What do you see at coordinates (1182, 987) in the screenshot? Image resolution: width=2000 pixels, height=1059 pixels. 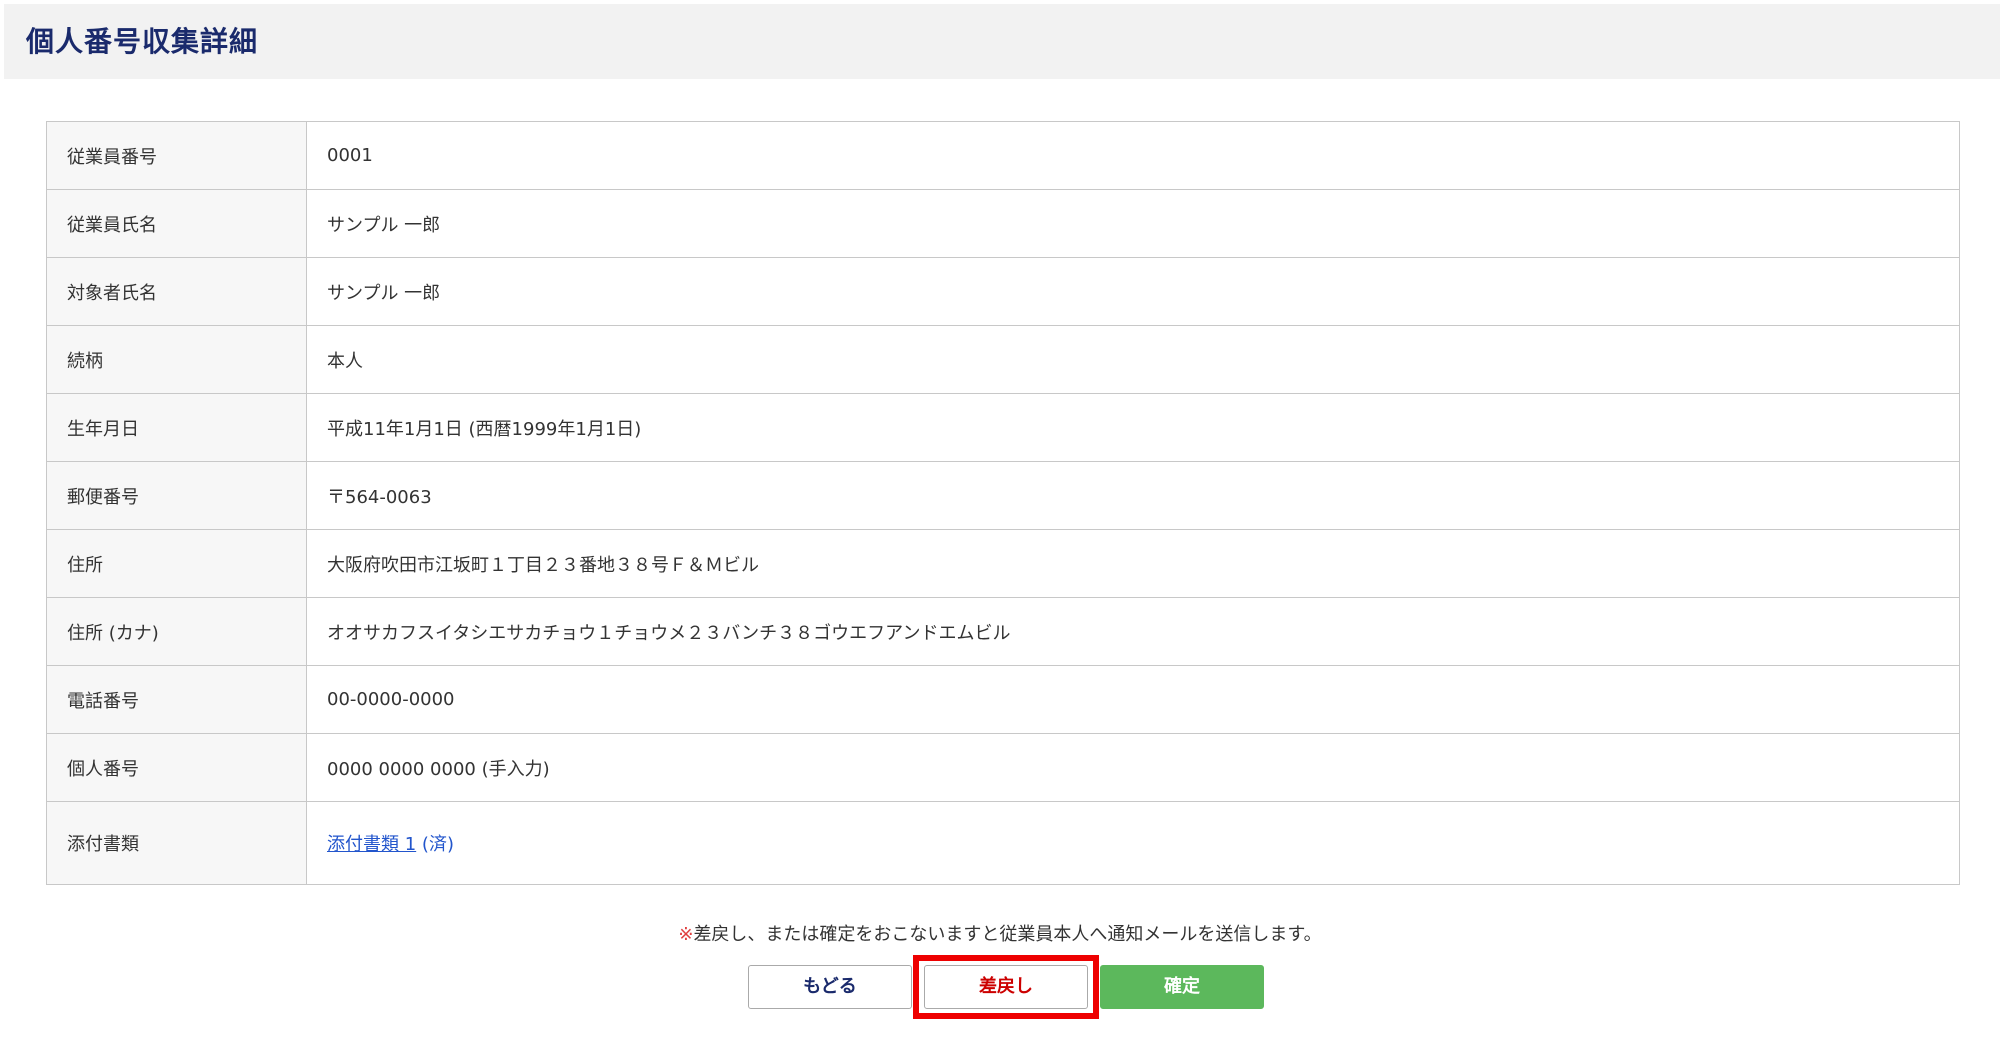 I see `confirm-button: 確定` at bounding box center [1182, 987].